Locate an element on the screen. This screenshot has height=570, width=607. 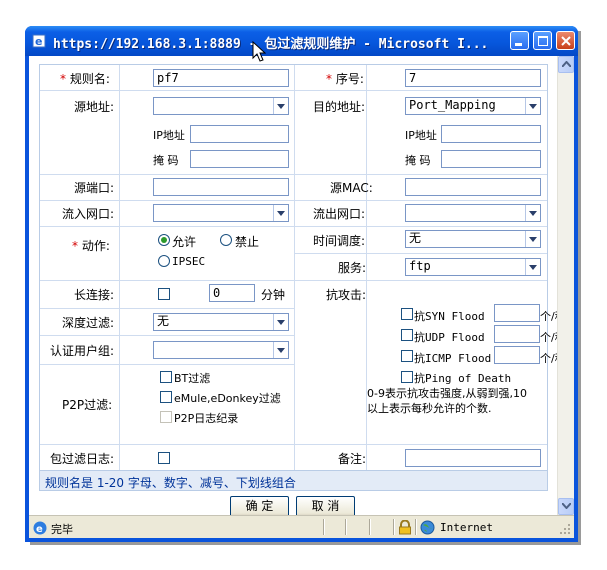
ie-icon: e is located at coordinates (39, 41).